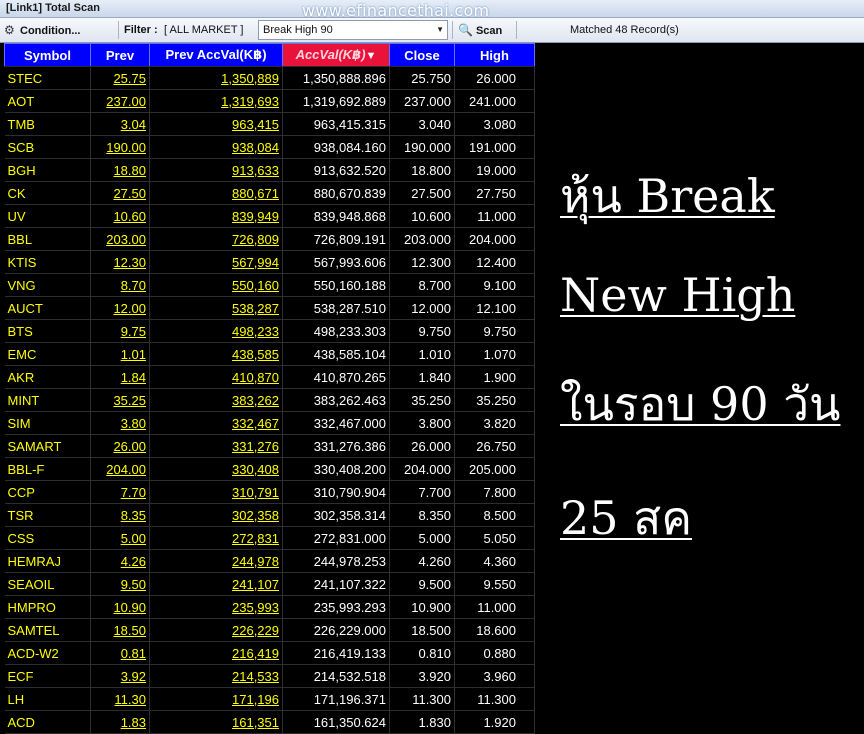 Image resolution: width=864 pixels, height=734 pixels. I want to click on cell-prev: 26.00, so click(120, 446).